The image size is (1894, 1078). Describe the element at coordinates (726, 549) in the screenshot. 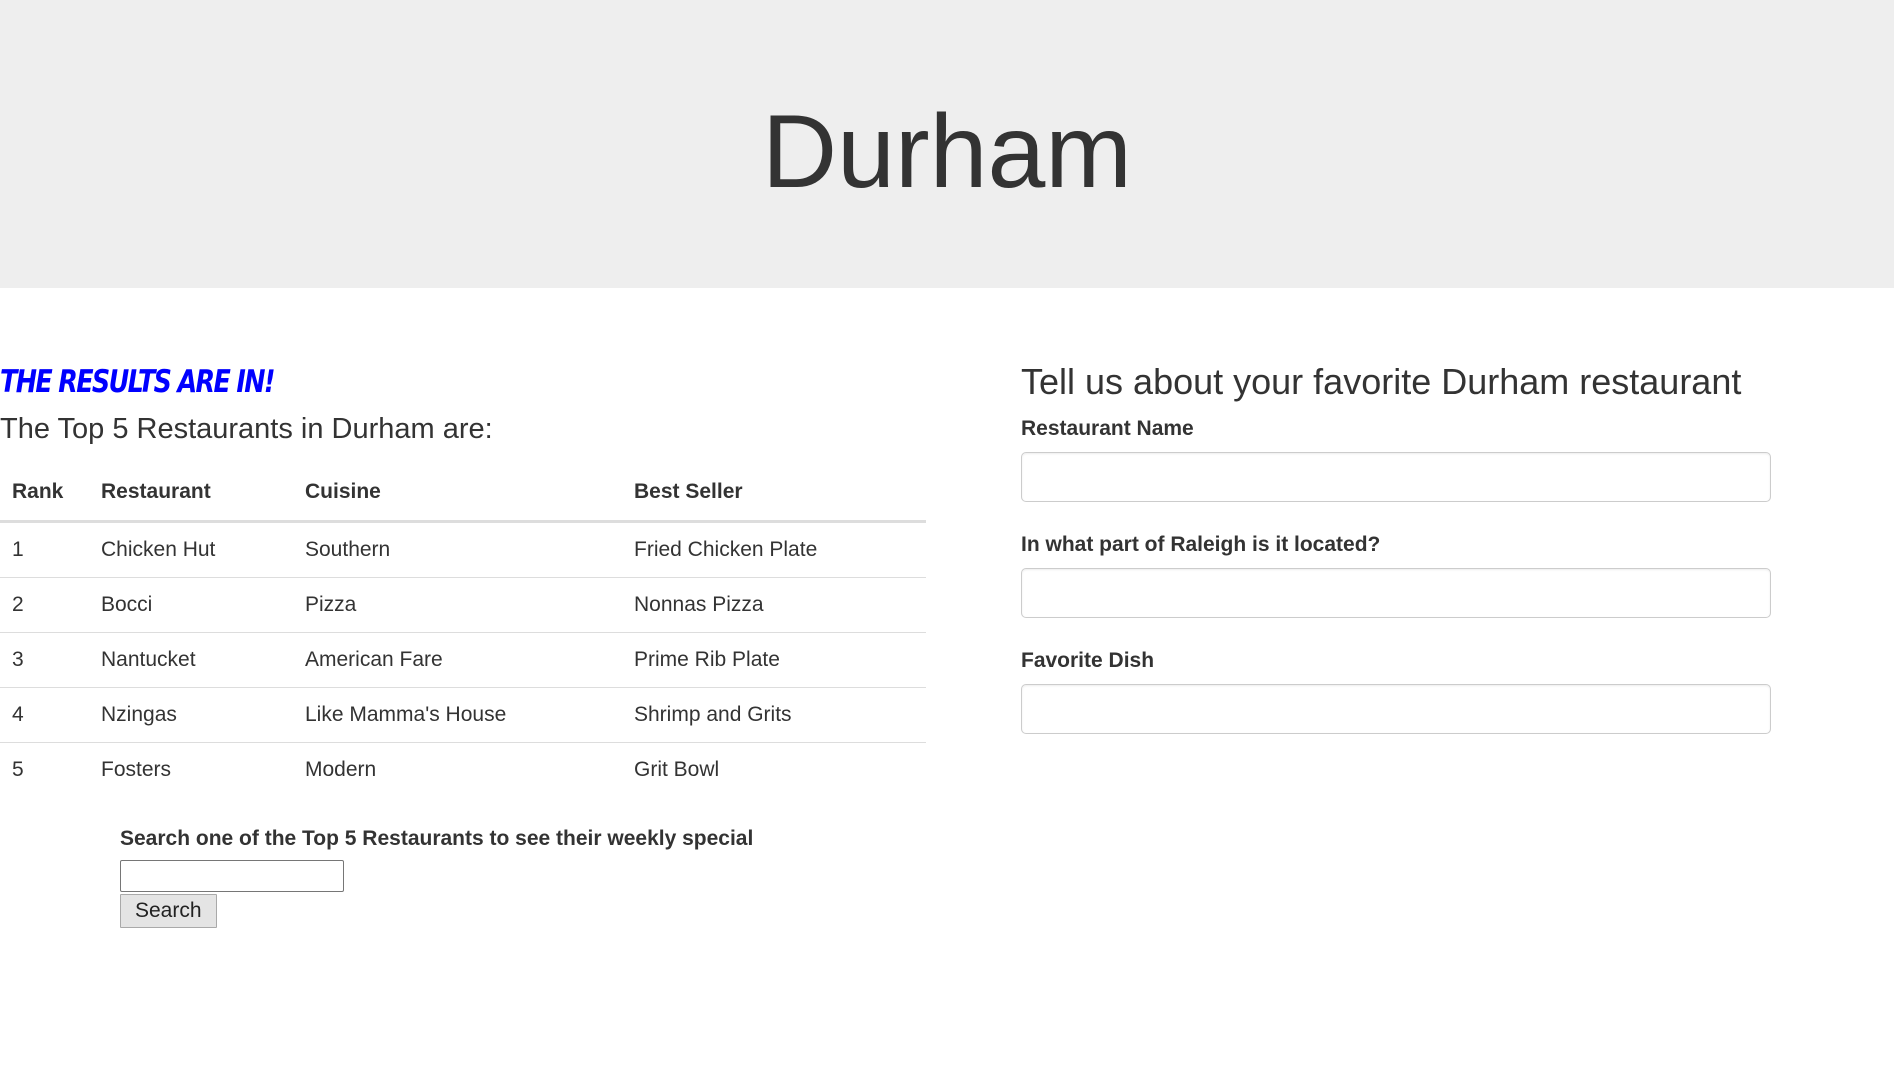

I see `best-seller-cell: Fried Chicken Plate` at that location.